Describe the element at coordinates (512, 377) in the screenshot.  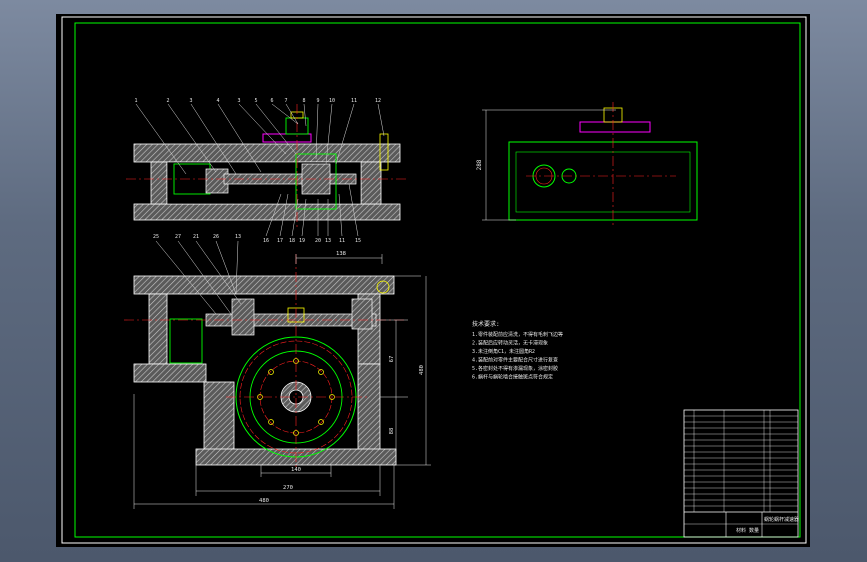
I see `note-line: 6.蜗杆与蜗轮啮合接触斑点符合规定` at that location.